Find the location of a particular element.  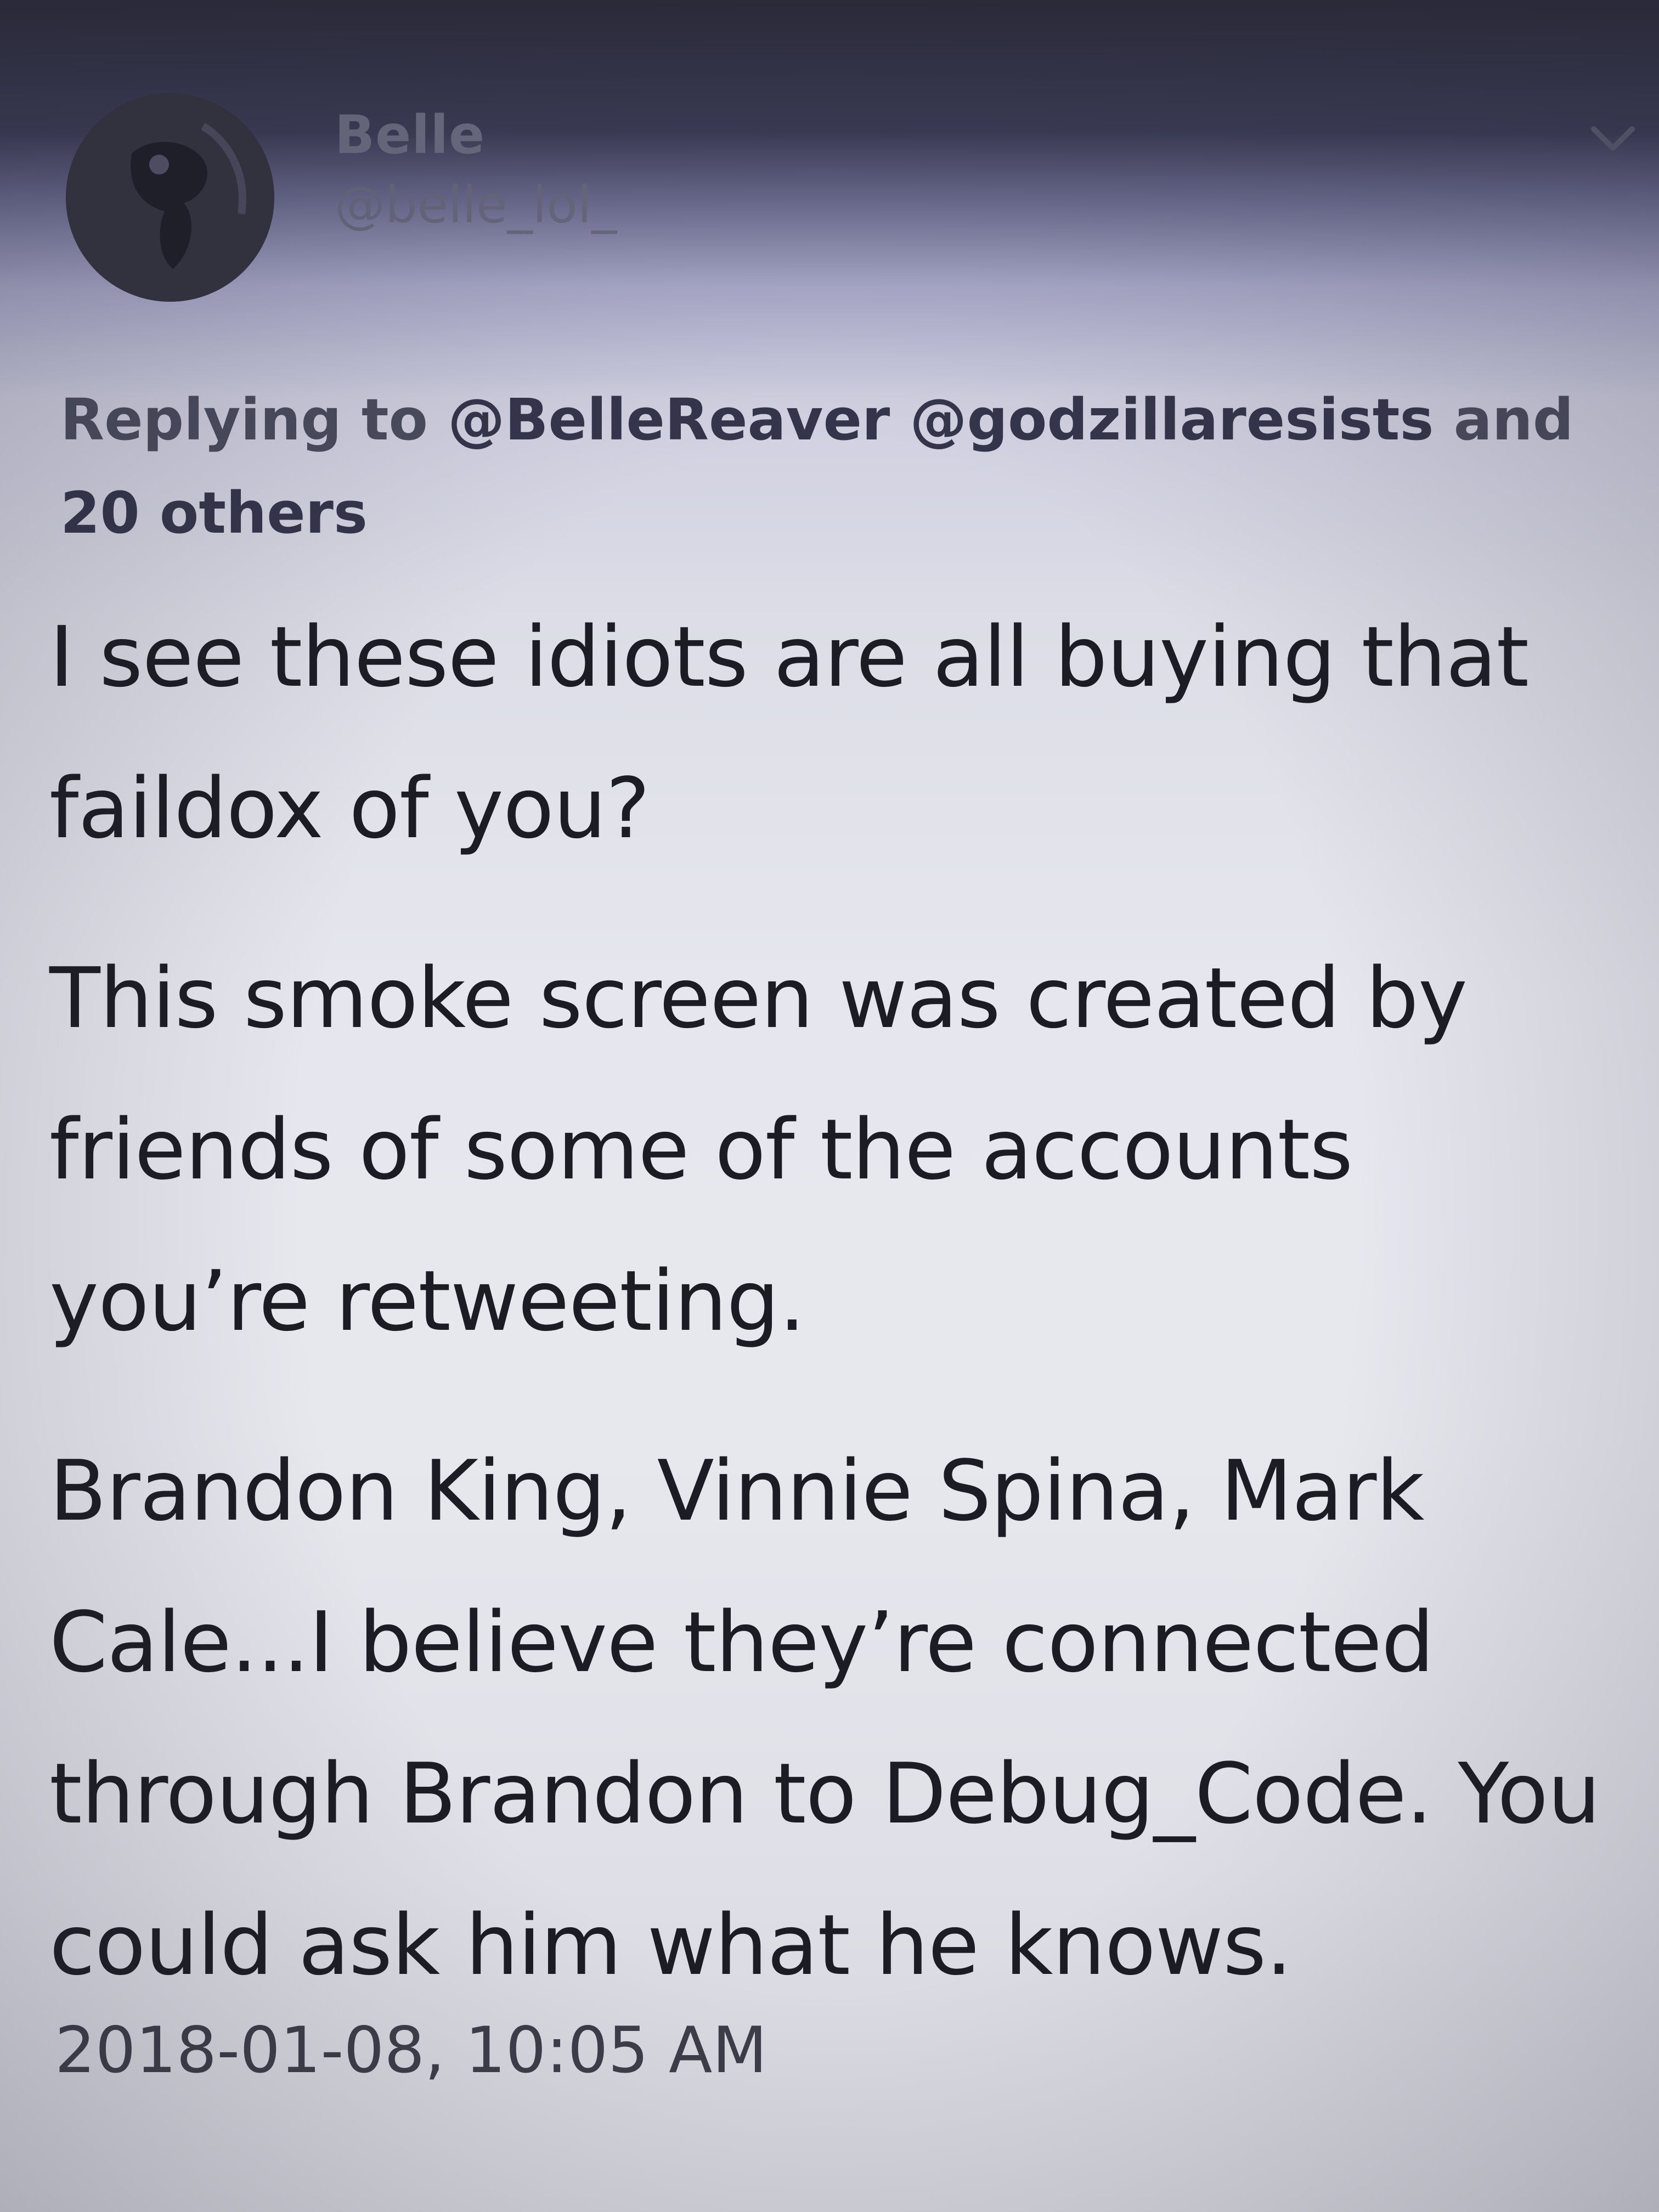

tweet-timestamp: 2018-01-08, 10:05 AM is located at coordinates (411, 2050).